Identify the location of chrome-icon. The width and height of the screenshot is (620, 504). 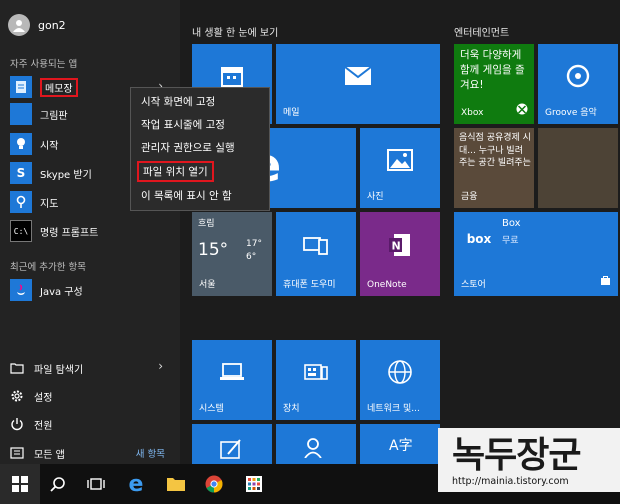
(214, 484).